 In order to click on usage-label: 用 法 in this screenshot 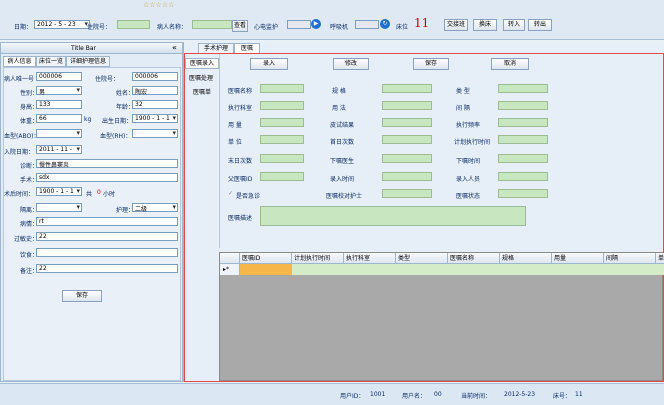, I will do `click(339, 108)`.